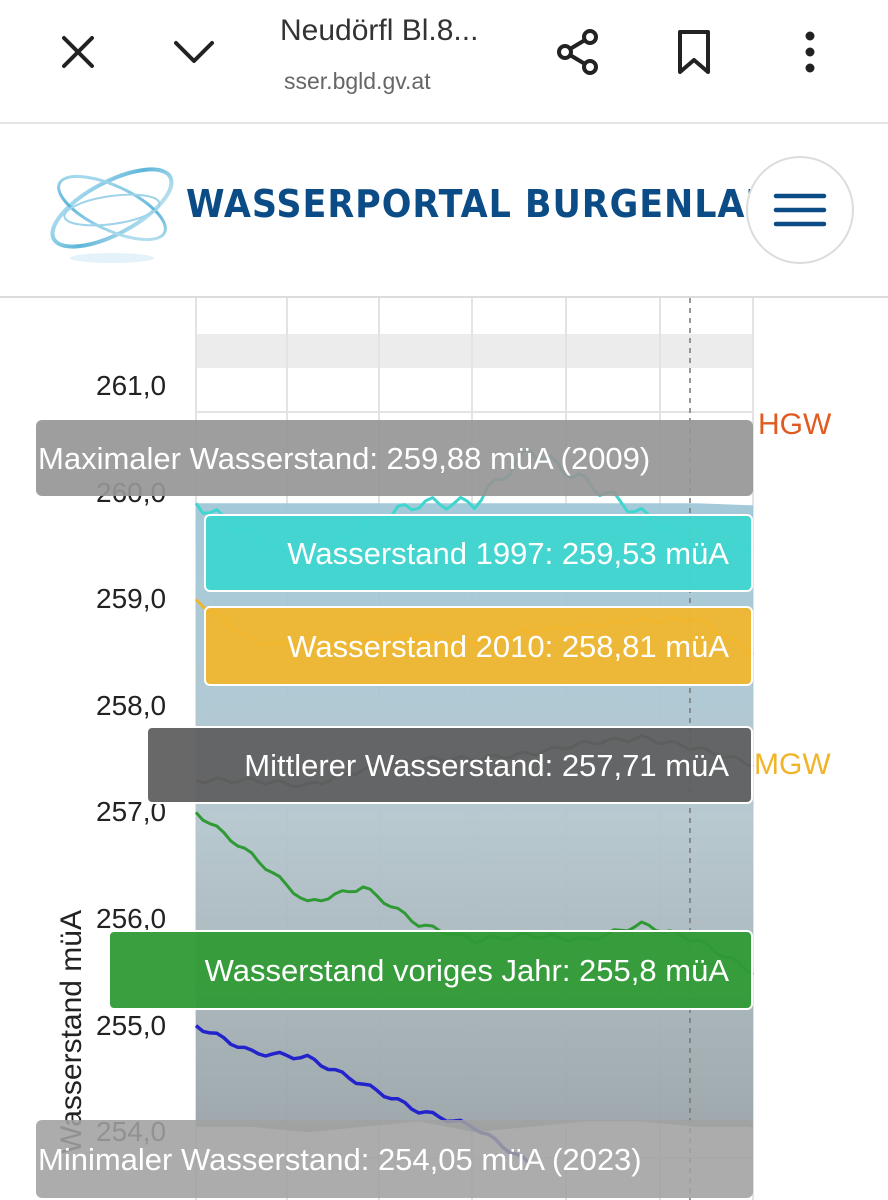 The width and height of the screenshot is (888, 1200). I want to click on site-brand-title: WASSERPORTAL BURGENLAND, so click(495, 204).